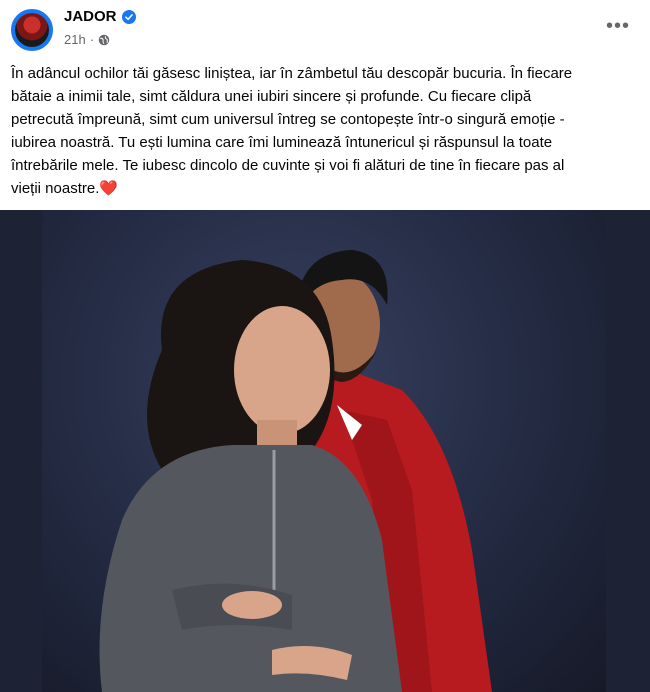  I want to click on more-options-icon: •••, so click(618, 26).